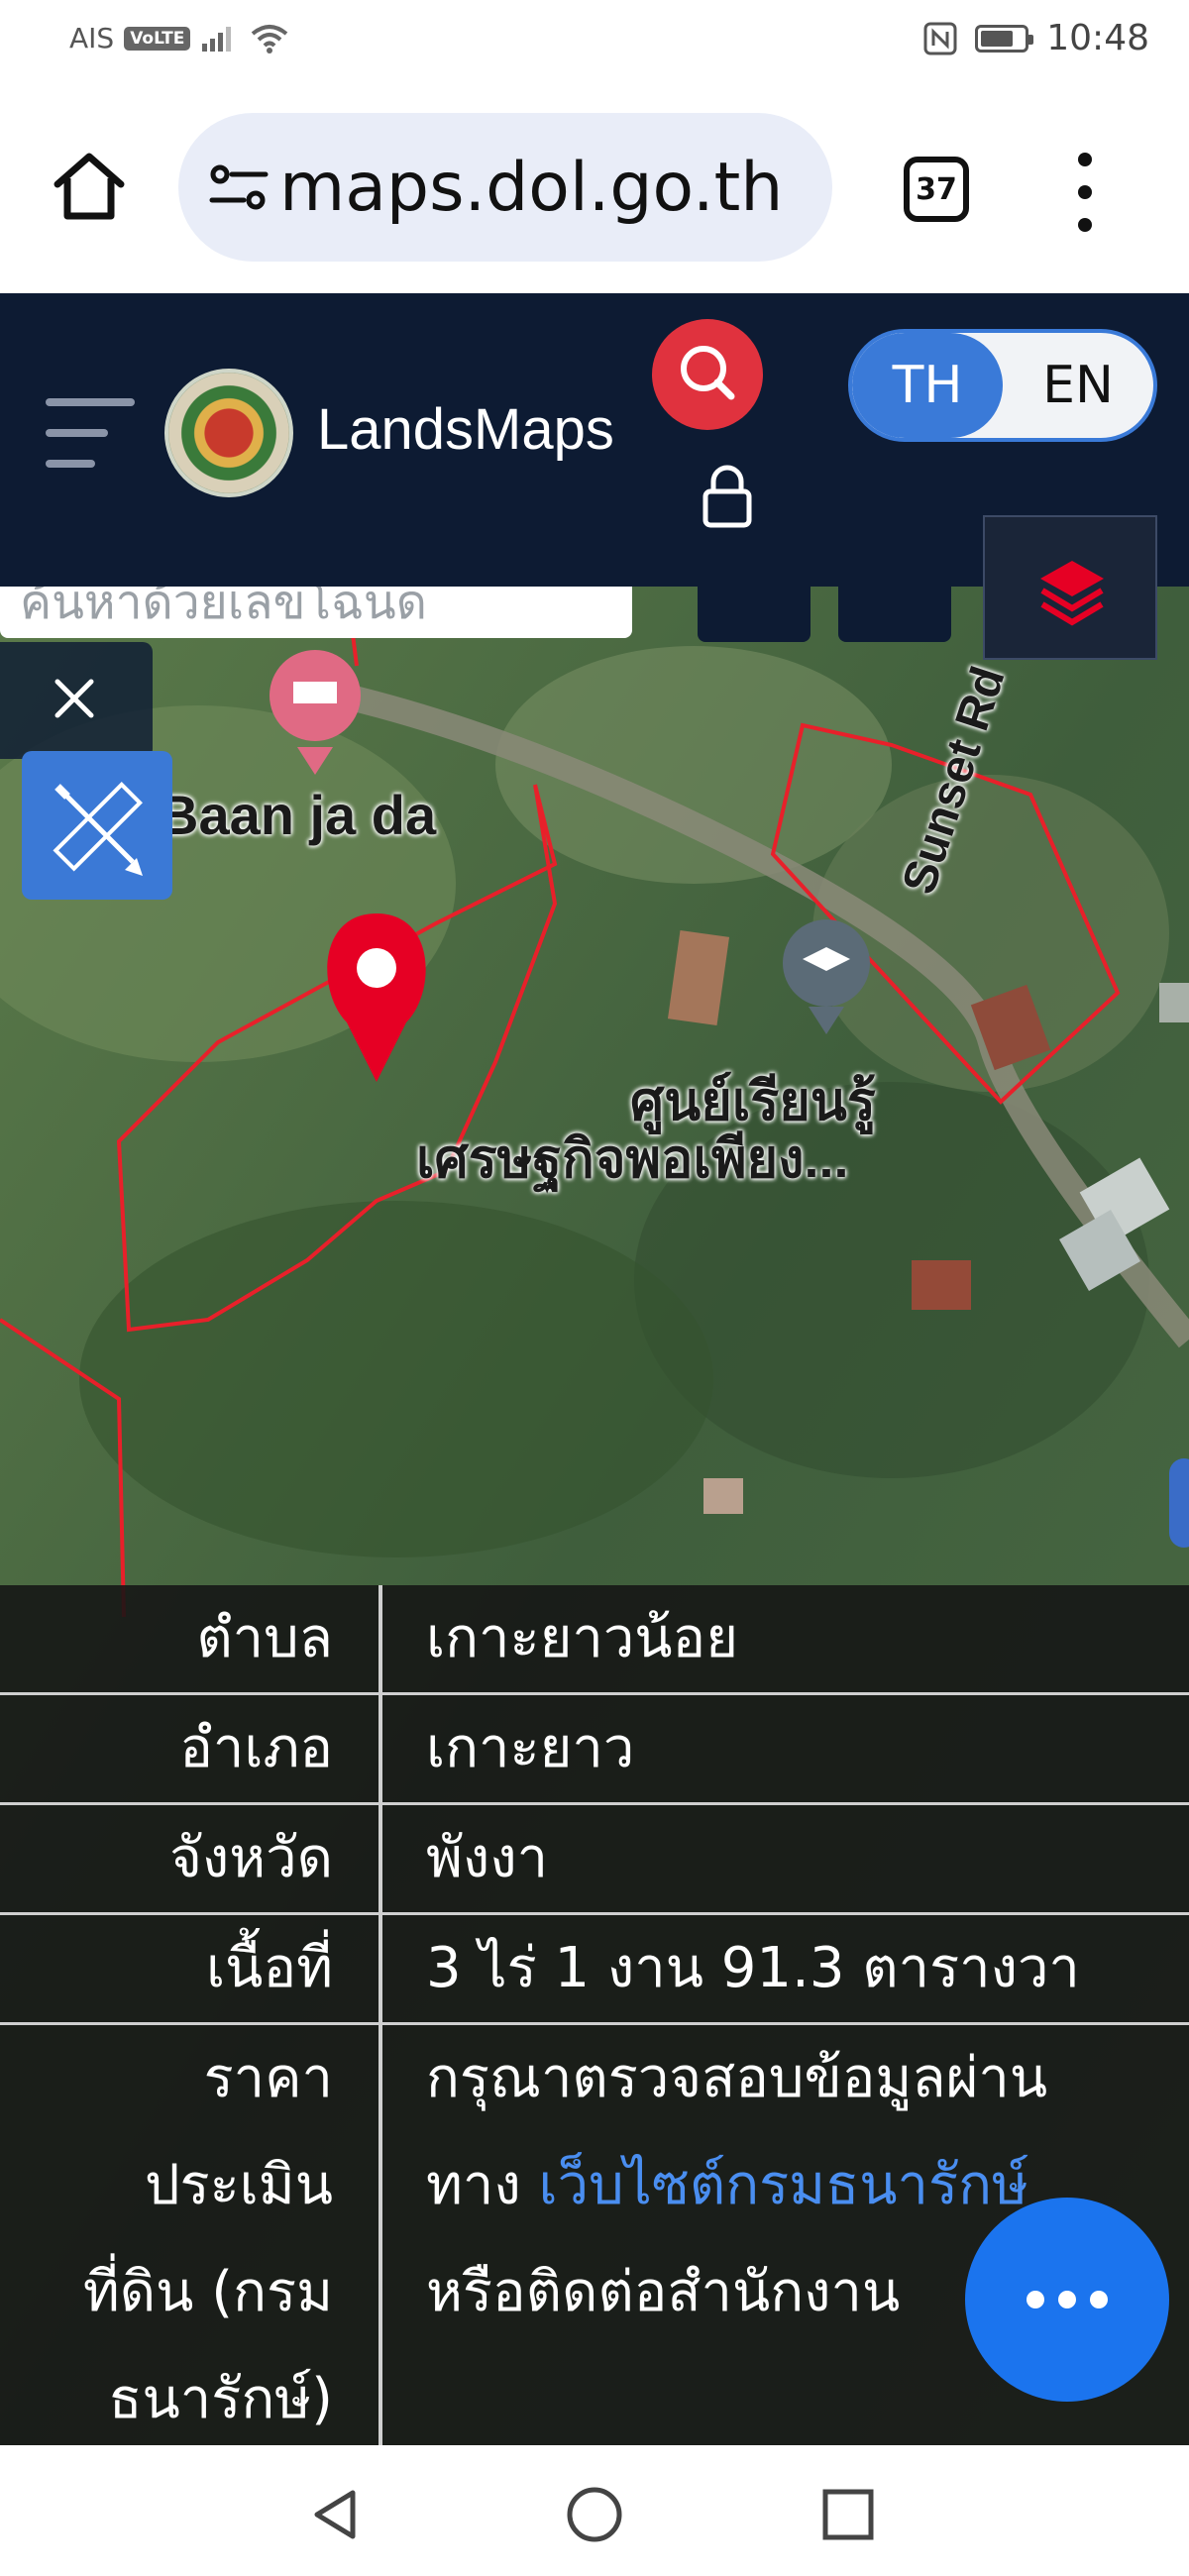 The width and height of the screenshot is (1189, 2576). Describe the element at coordinates (594, 42) in the screenshot. I see `status-bar: AIS VoLTE 10:48` at that location.